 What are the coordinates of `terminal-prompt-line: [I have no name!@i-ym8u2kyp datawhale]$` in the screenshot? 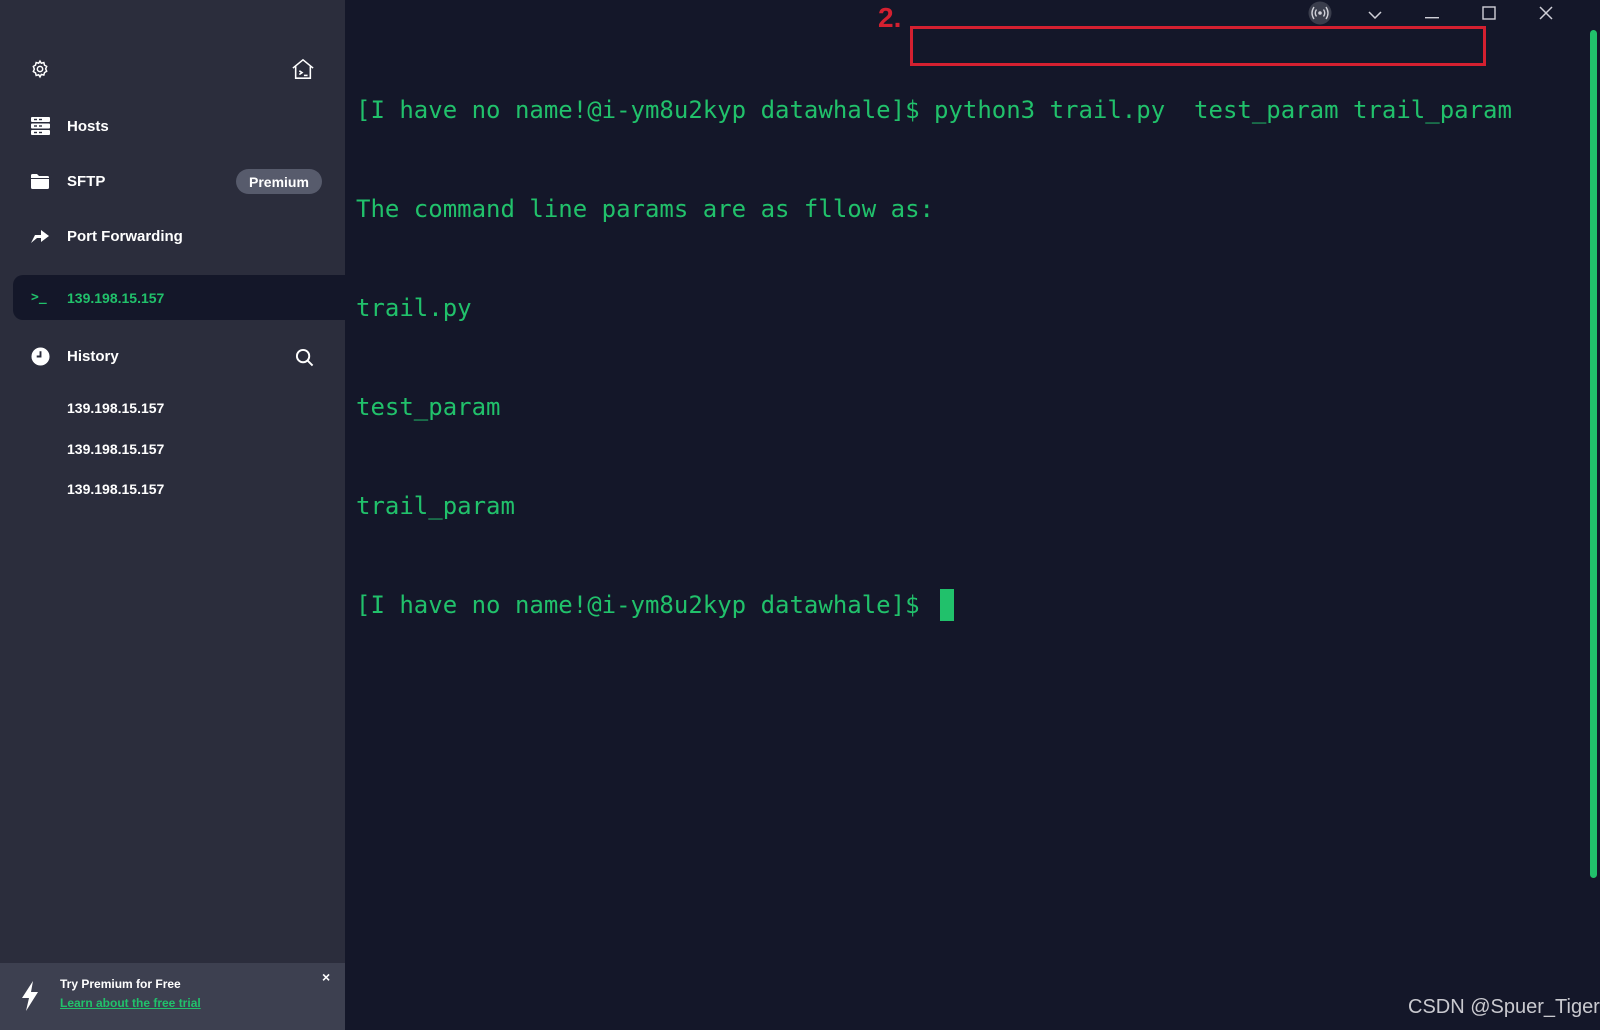 It's located at (934, 605).